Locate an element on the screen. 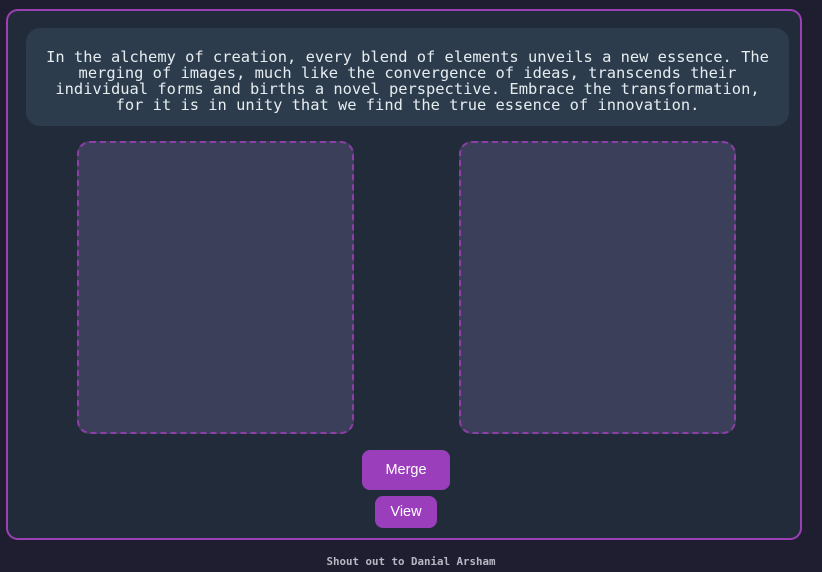 This screenshot has height=572, width=822. merge-button: Merge is located at coordinates (406, 470).